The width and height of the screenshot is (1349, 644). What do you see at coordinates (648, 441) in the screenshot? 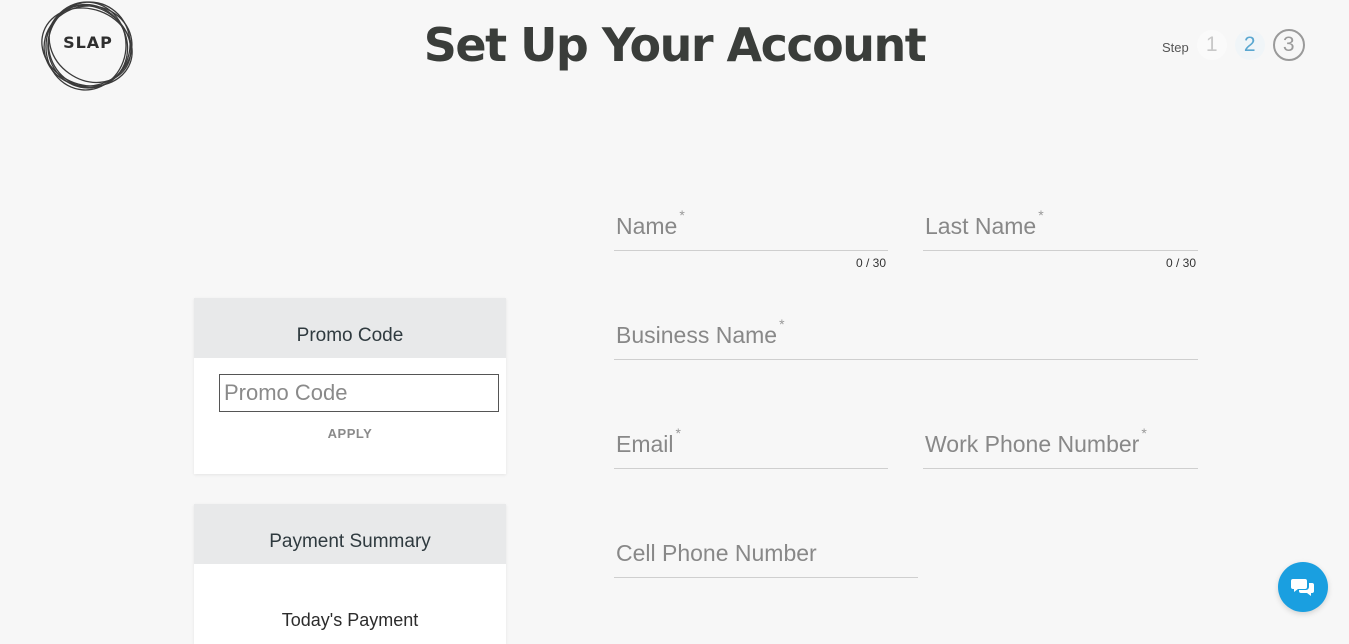
I see `email-label: Email *` at bounding box center [648, 441].